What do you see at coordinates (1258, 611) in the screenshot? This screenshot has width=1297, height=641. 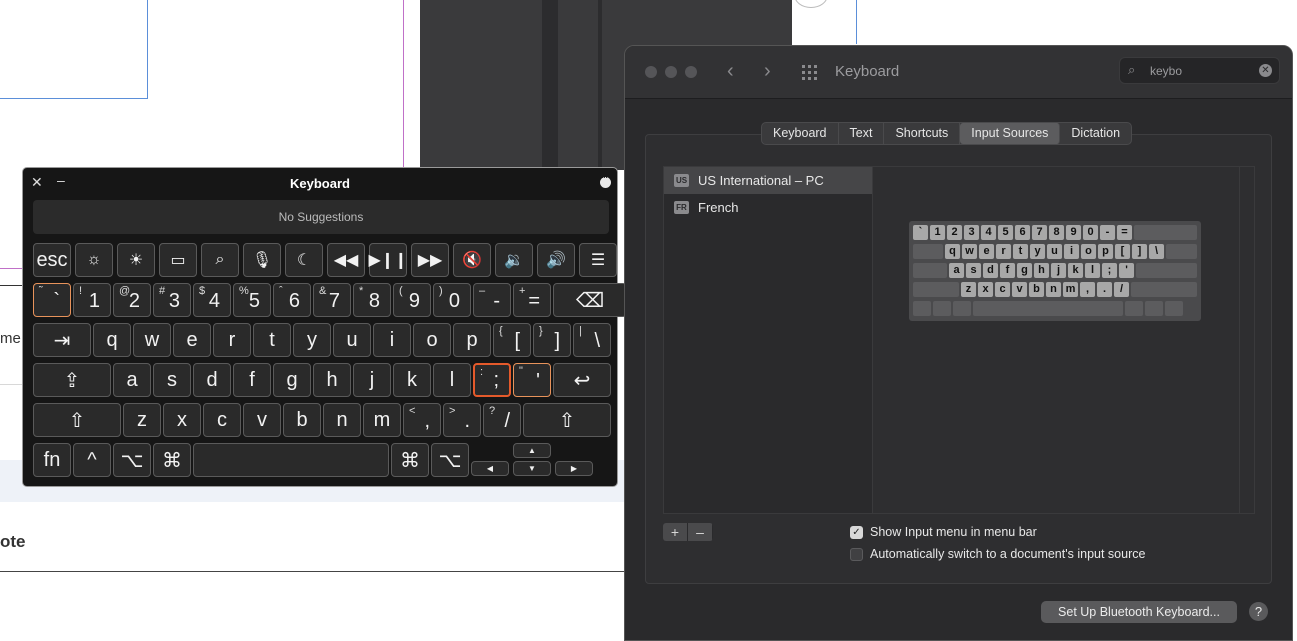 I see `help-button: ?` at bounding box center [1258, 611].